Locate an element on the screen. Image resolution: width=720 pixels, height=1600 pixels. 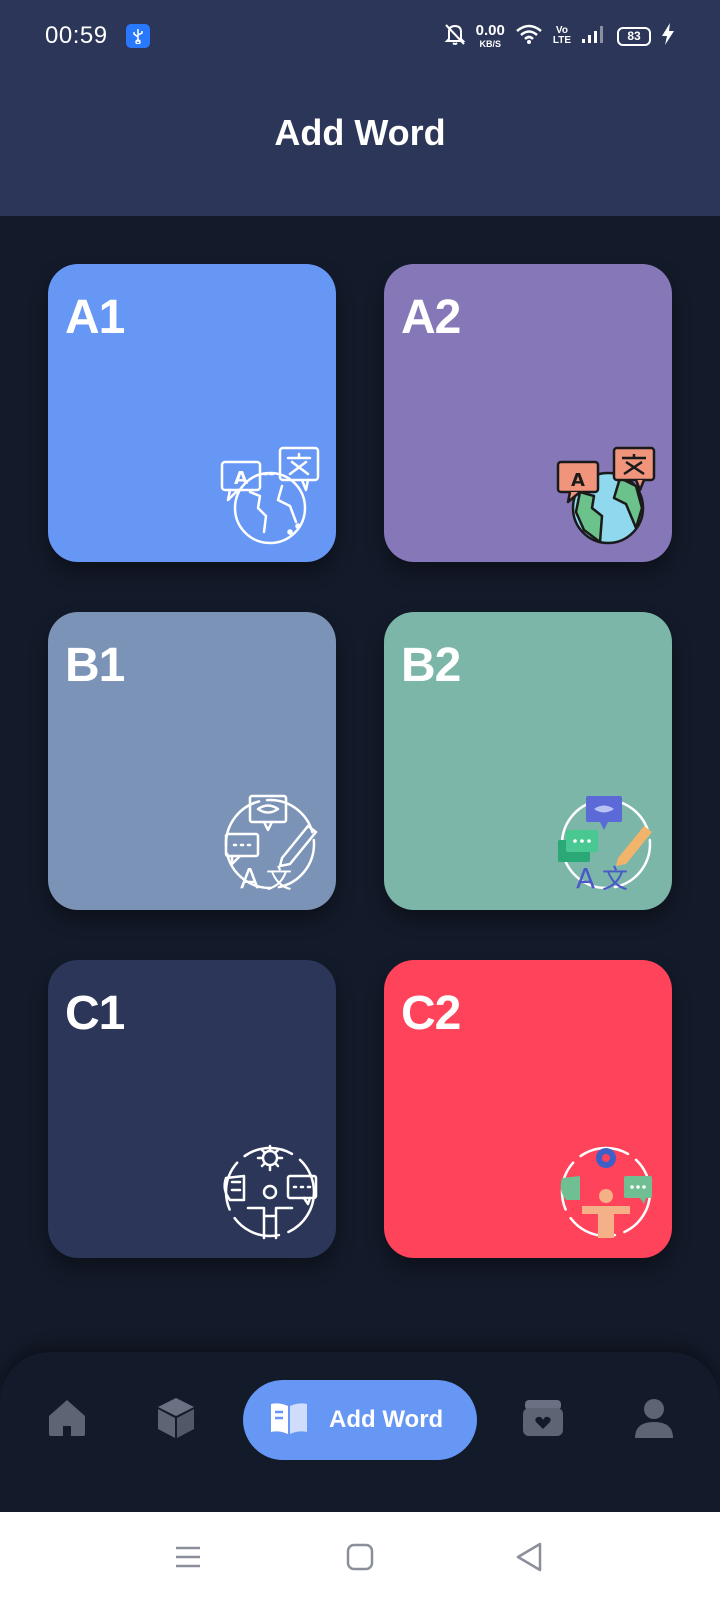
volte-indicator: Vo LTE is located at coordinates (562, 36).